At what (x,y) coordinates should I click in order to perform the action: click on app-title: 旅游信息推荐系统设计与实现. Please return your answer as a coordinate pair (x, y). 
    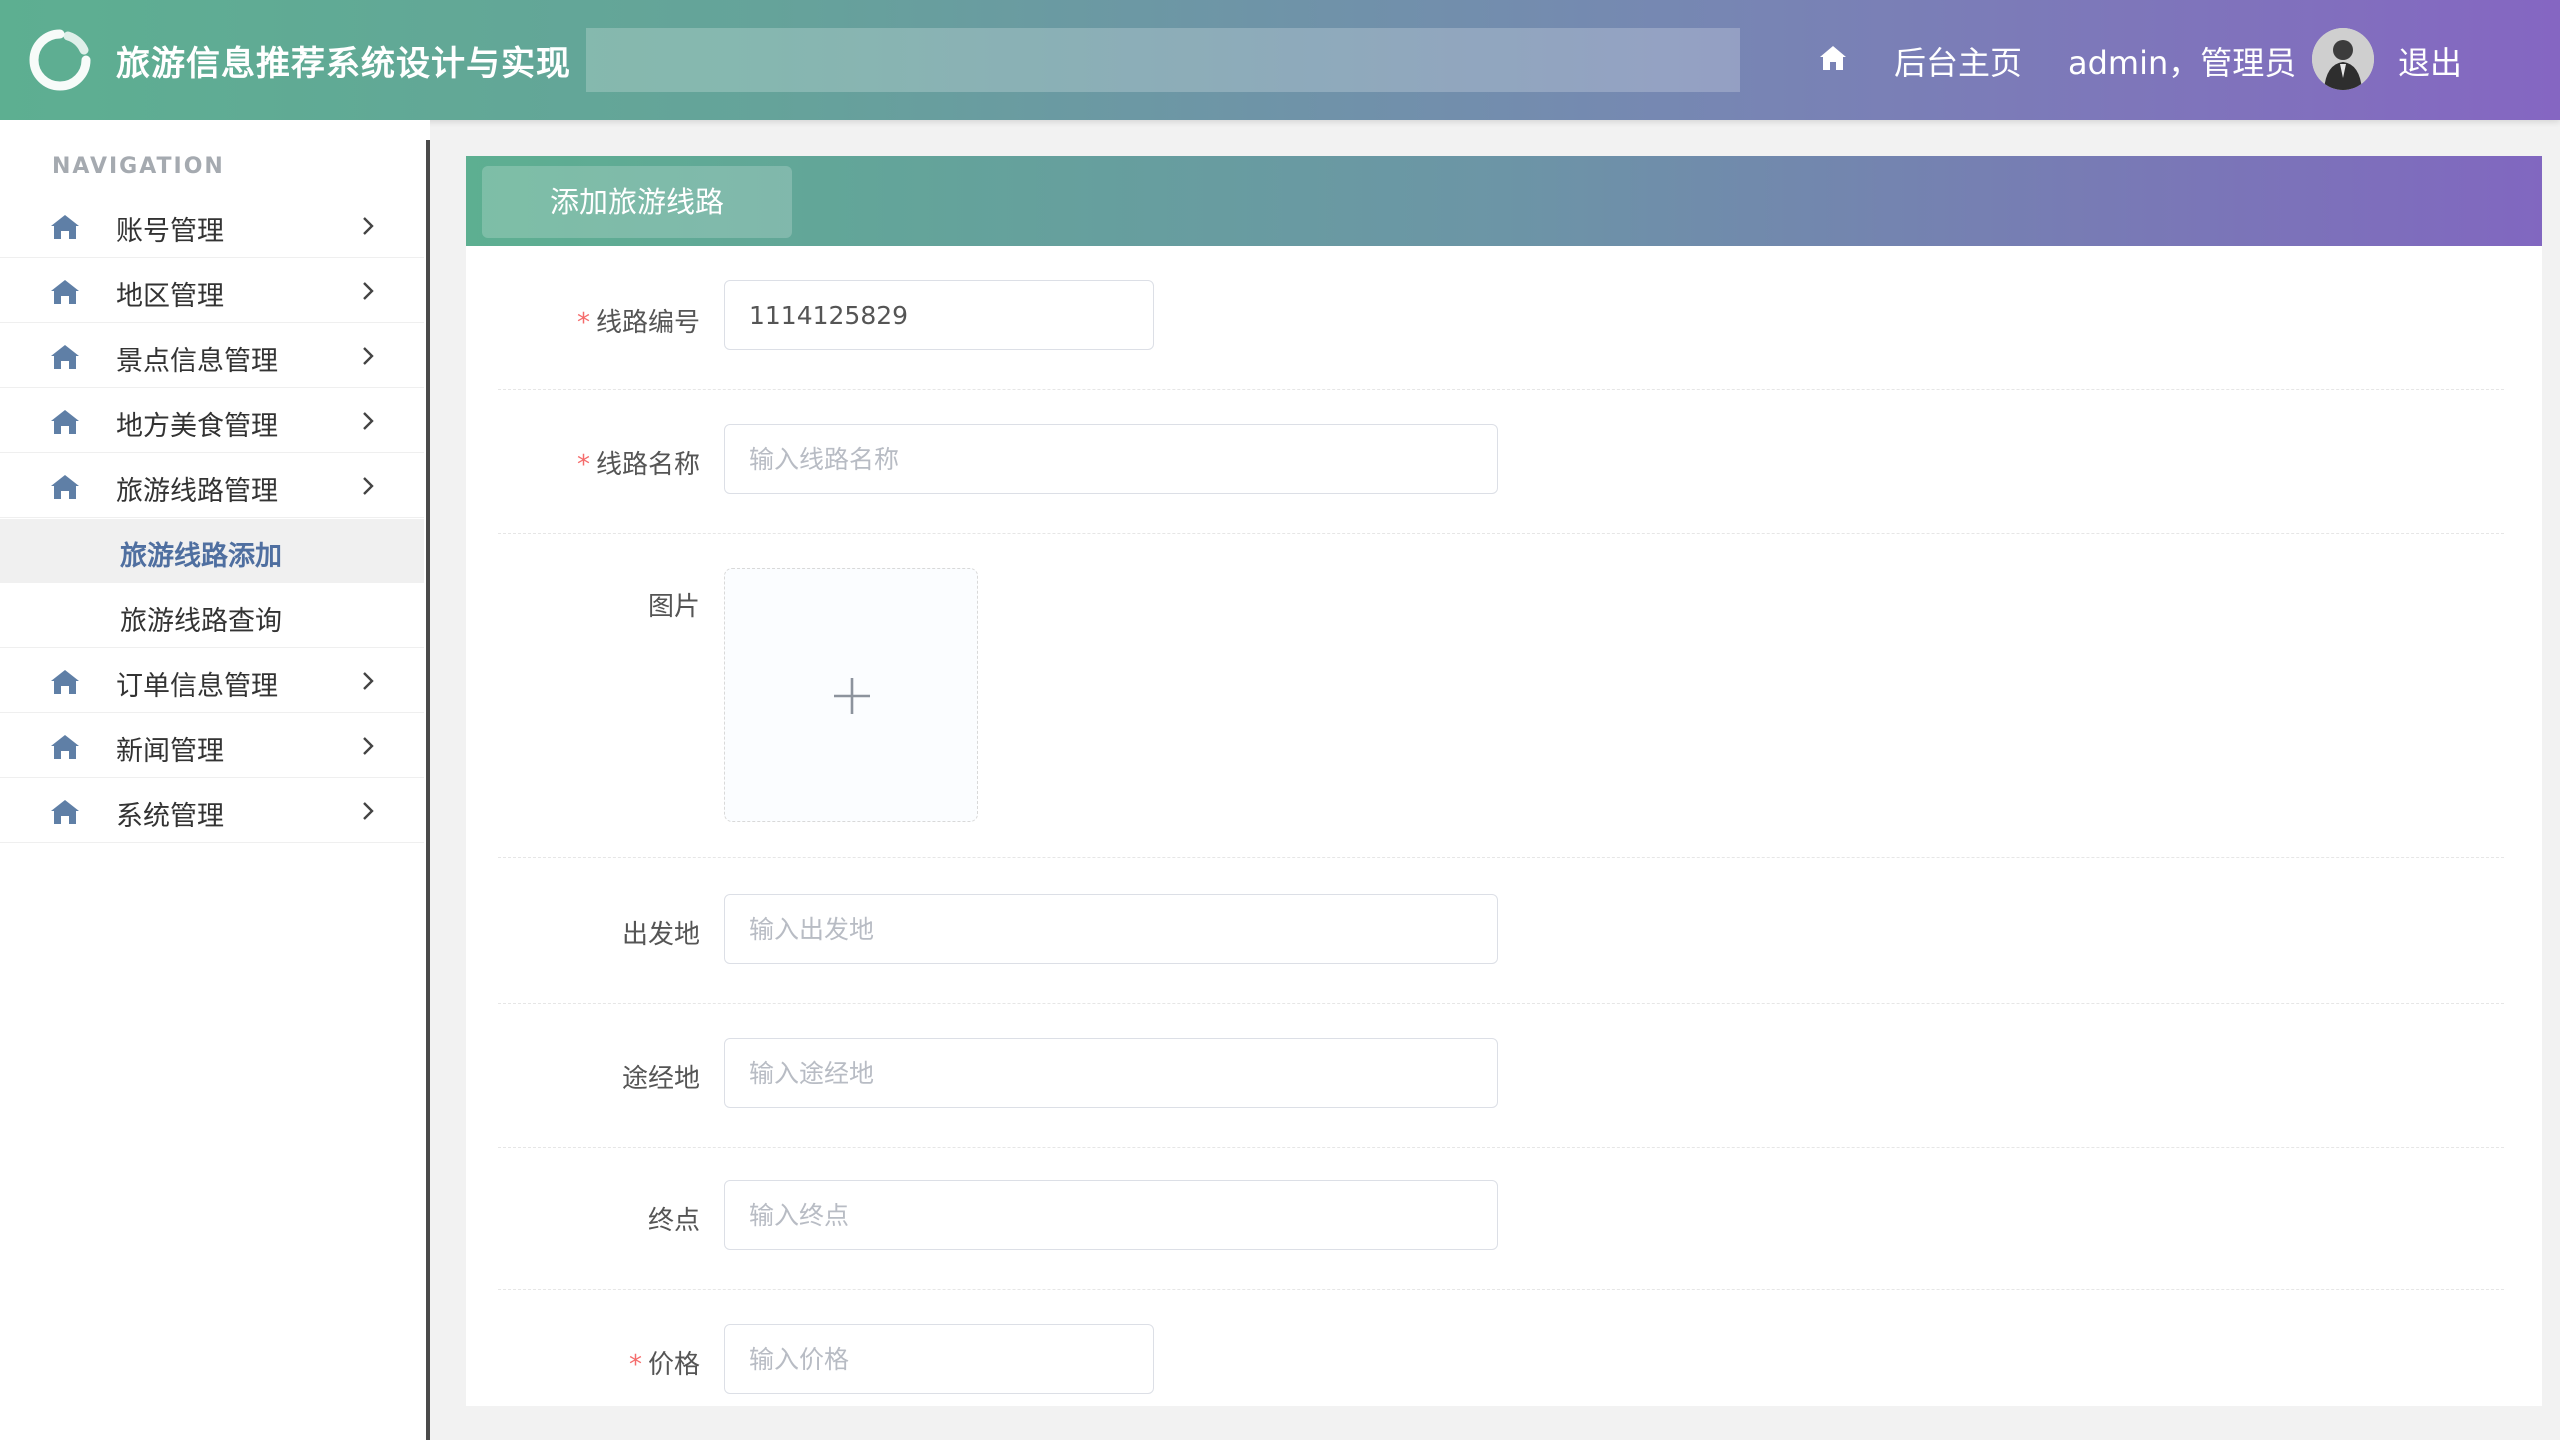
    Looking at the image, I should click on (343, 64).